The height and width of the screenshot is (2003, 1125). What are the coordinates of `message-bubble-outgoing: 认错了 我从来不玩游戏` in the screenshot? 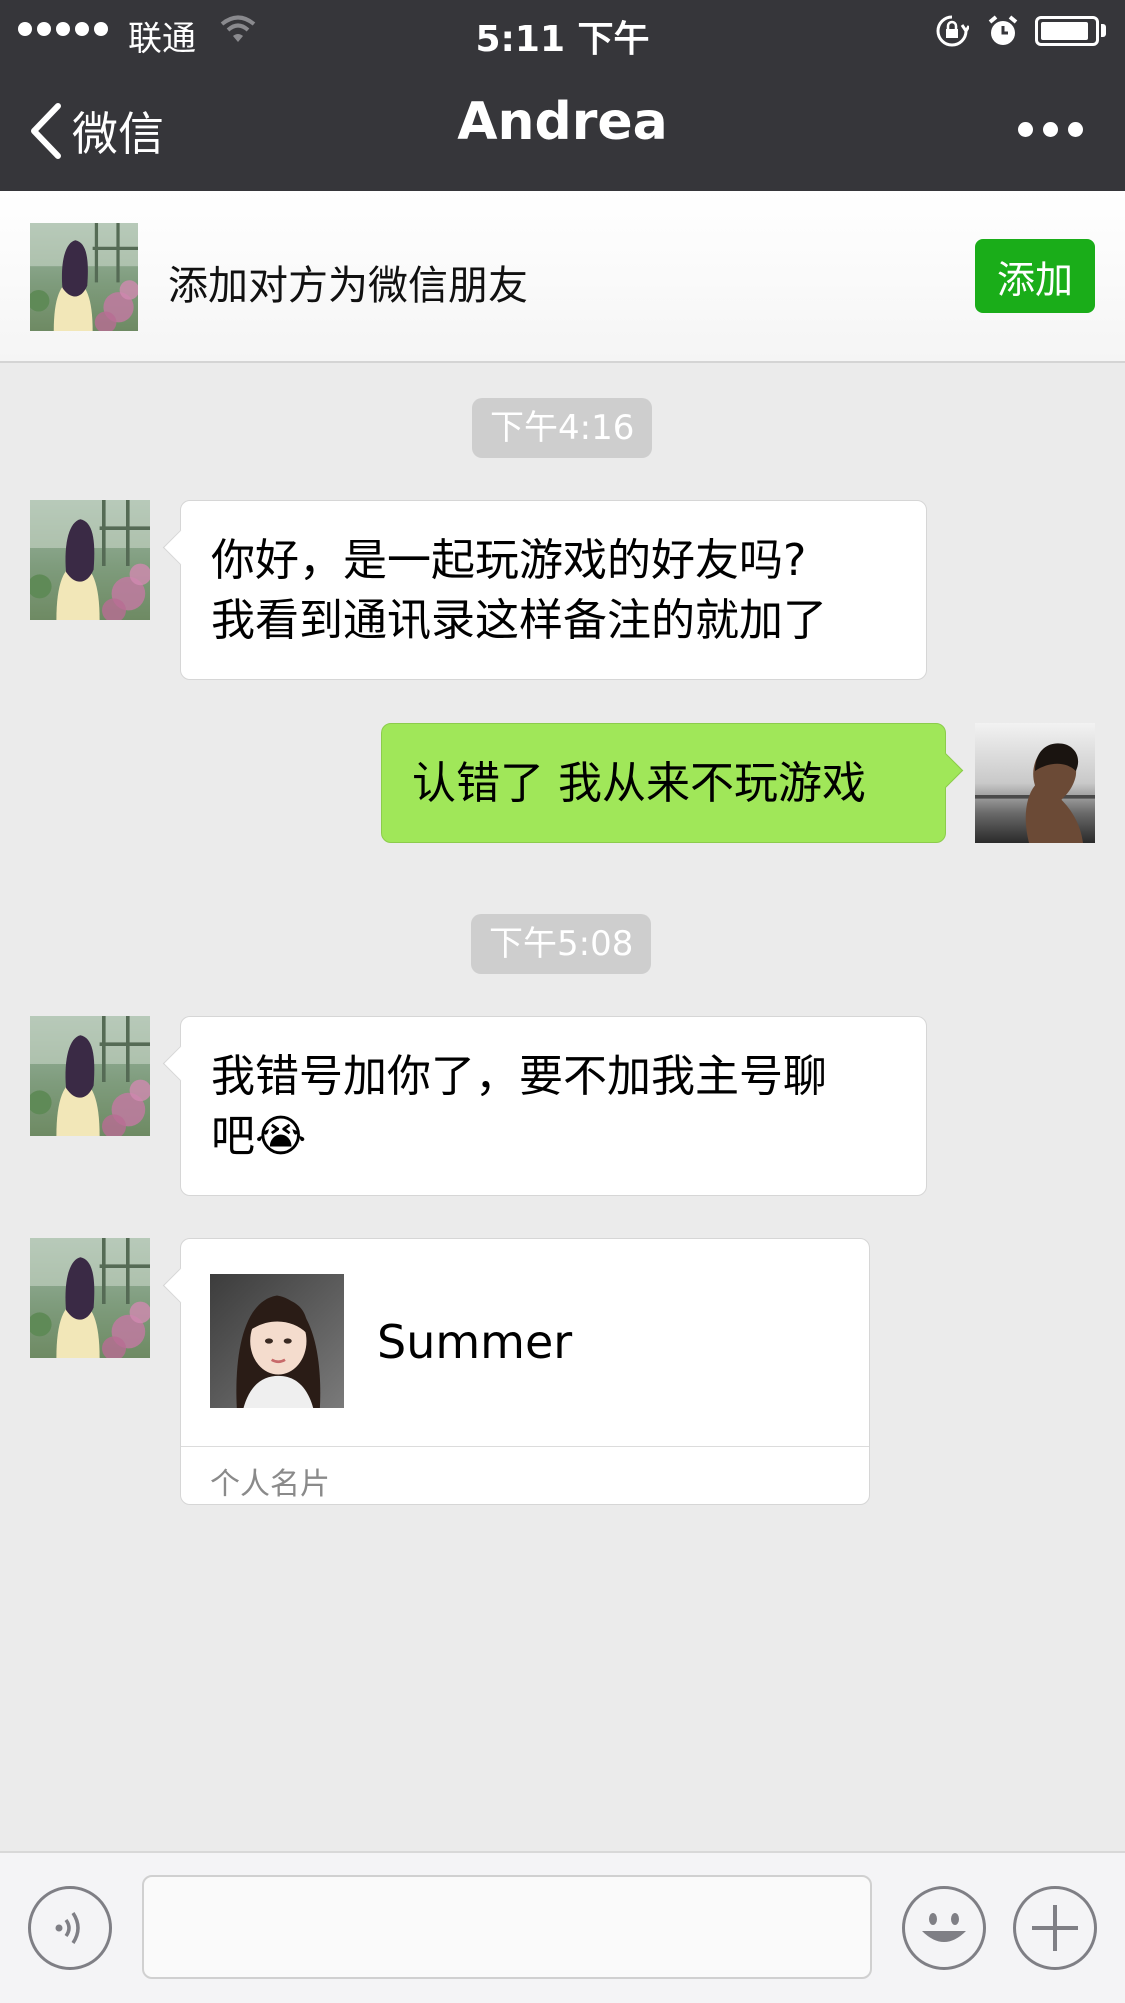 It's located at (663, 783).